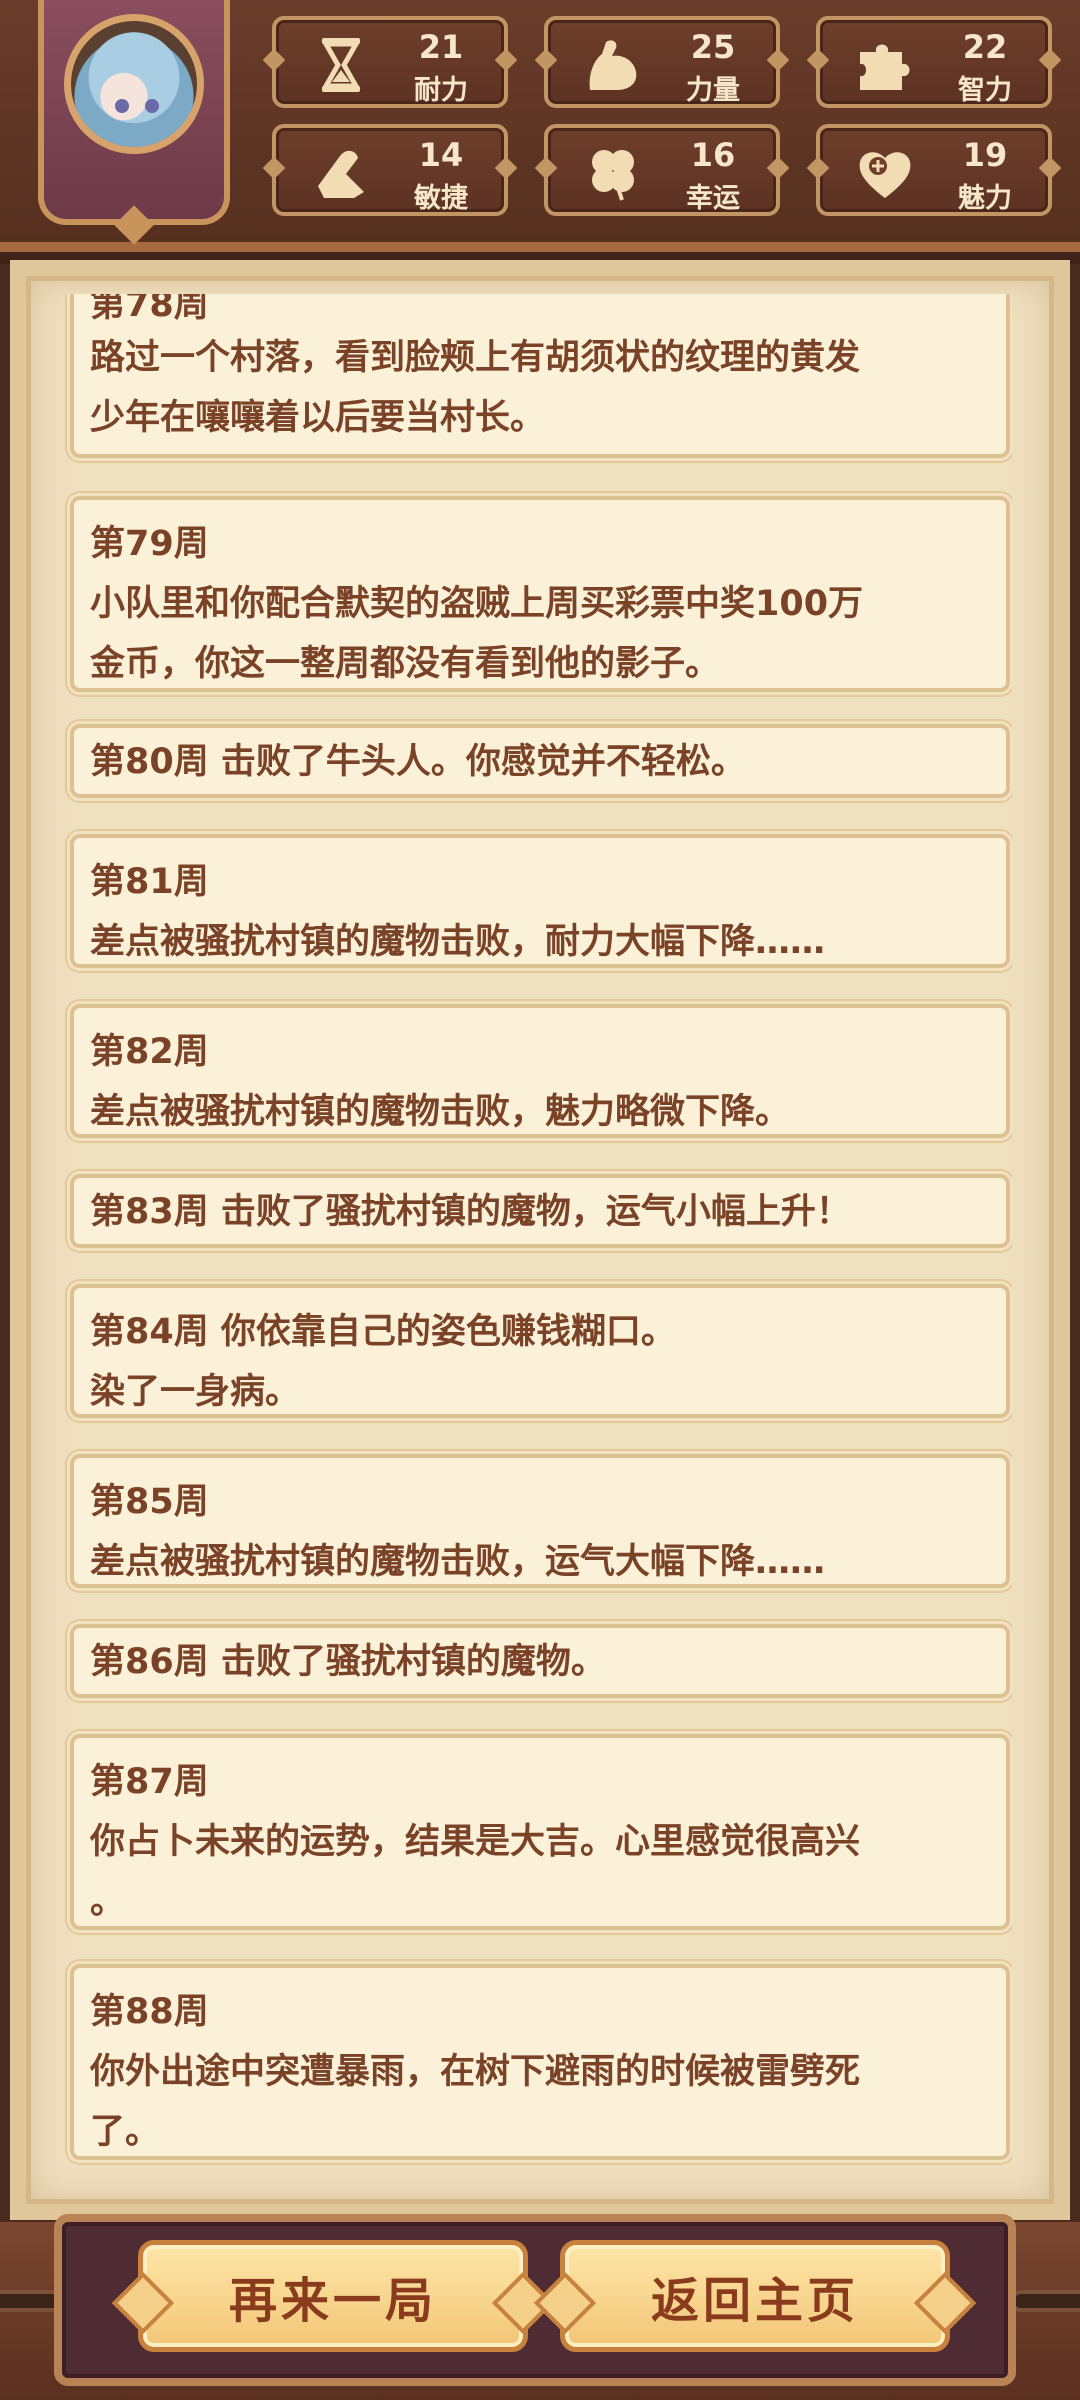  What do you see at coordinates (713, 198) in the screenshot?
I see `stat-label: 幸运` at bounding box center [713, 198].